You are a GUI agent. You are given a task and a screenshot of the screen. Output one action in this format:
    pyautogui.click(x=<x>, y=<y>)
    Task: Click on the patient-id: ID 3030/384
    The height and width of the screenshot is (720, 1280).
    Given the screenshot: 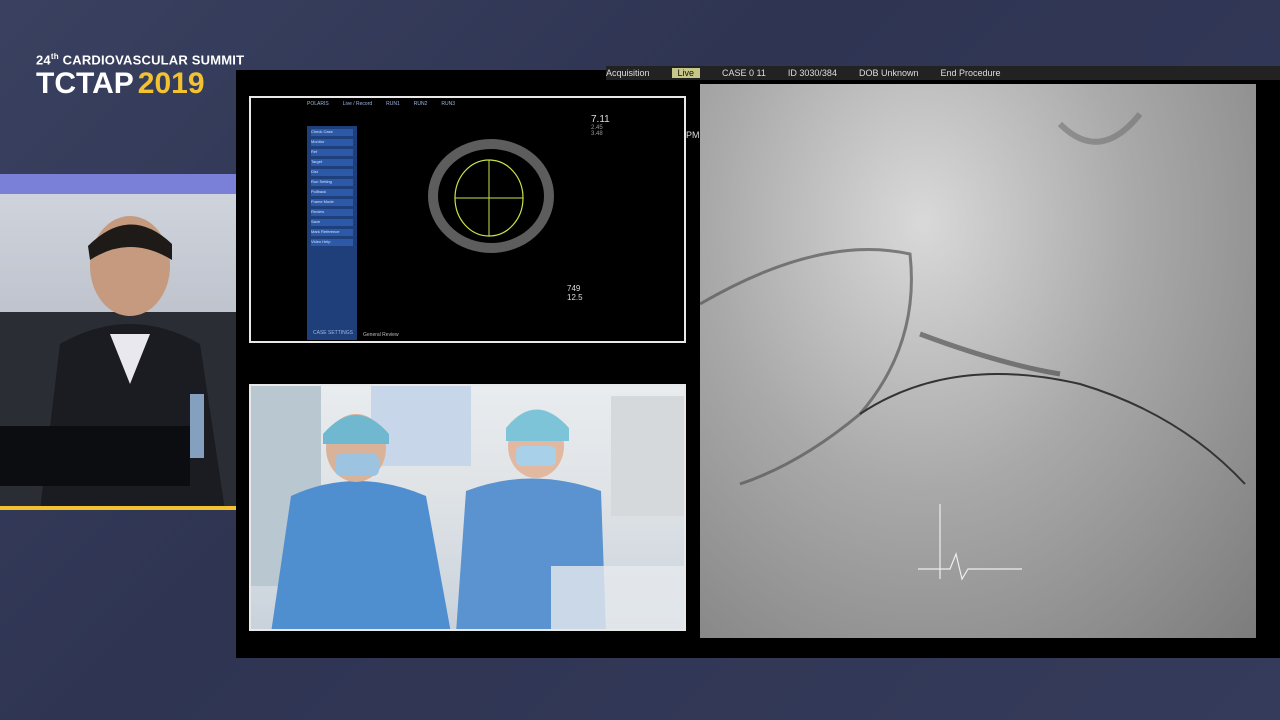 What is the action you would take?
    pyautogui.click(x=812, y=73)
    